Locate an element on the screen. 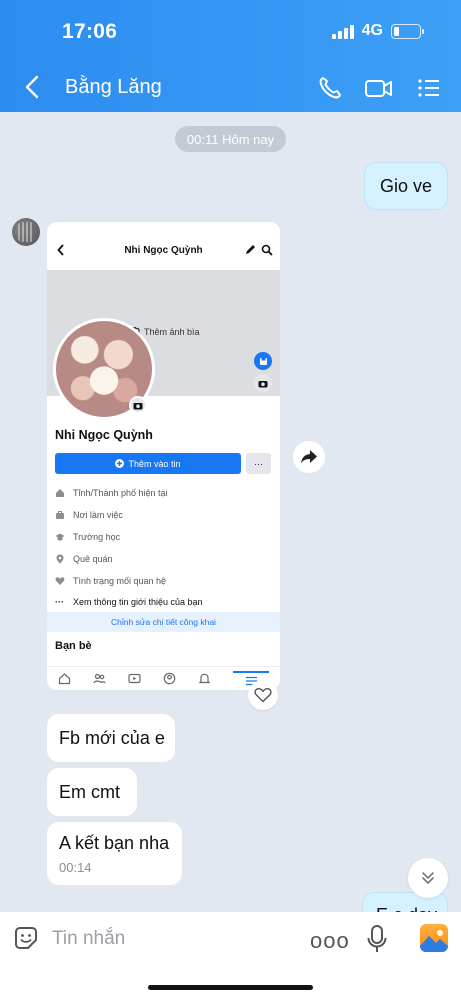 Image resolution: width=461 pixels, height=1000 pixels. fb-info-label: Tỉnh/Thành phố hiện tại is located at coordinates (120, 493).